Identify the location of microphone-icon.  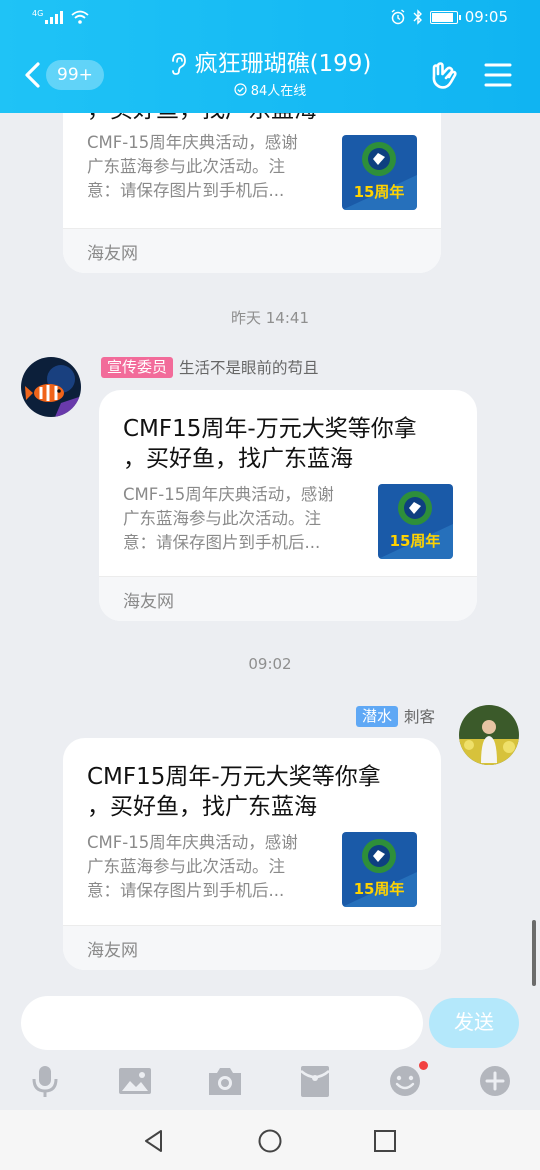
(45, 1081).